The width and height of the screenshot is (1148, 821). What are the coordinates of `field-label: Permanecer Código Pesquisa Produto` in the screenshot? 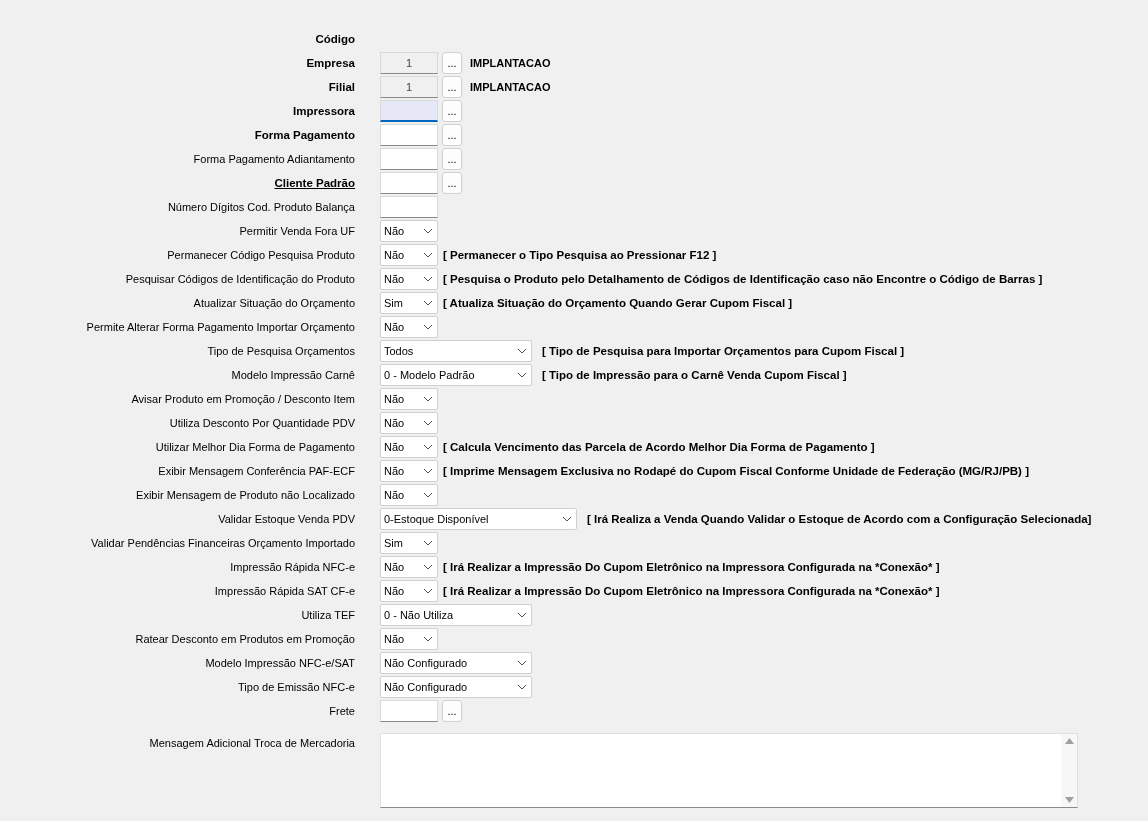 It's located at (261, 255).